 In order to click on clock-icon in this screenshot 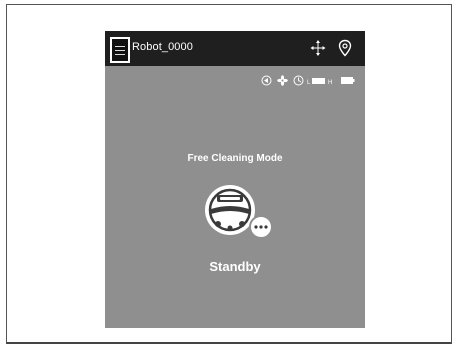, I will do `click(298, 80)`.